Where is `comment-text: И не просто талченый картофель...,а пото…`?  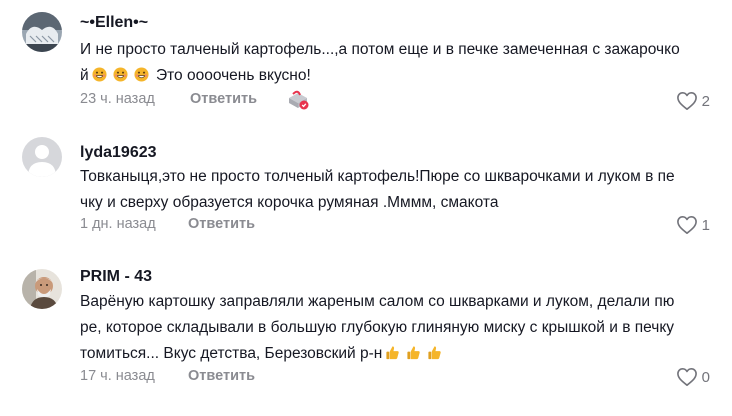
comment-text: И не просто талченый картофель...,а пото… is located at coordinates (400, 63).